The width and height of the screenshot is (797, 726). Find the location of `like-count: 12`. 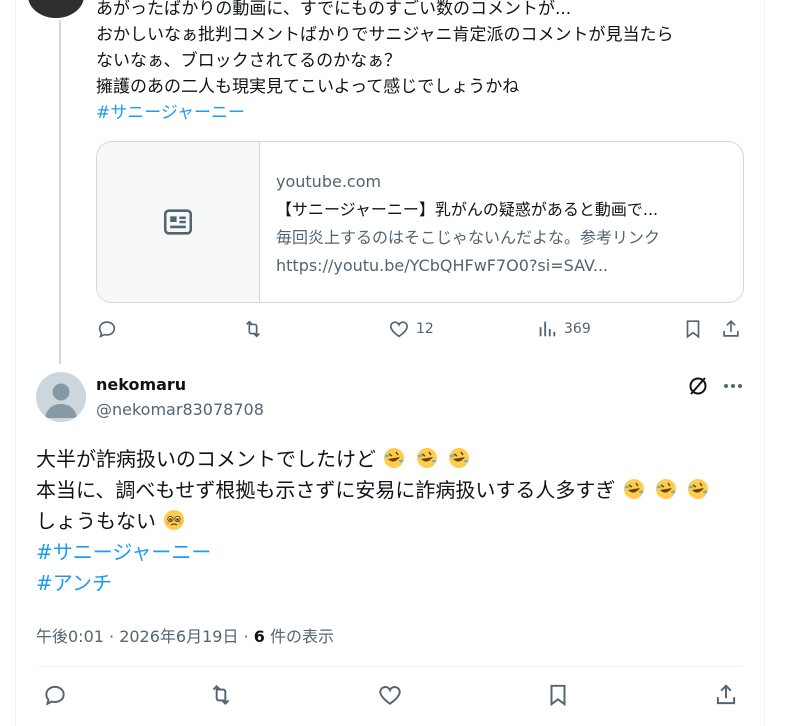

like-count: 12 is located at coordinates (425, 329).